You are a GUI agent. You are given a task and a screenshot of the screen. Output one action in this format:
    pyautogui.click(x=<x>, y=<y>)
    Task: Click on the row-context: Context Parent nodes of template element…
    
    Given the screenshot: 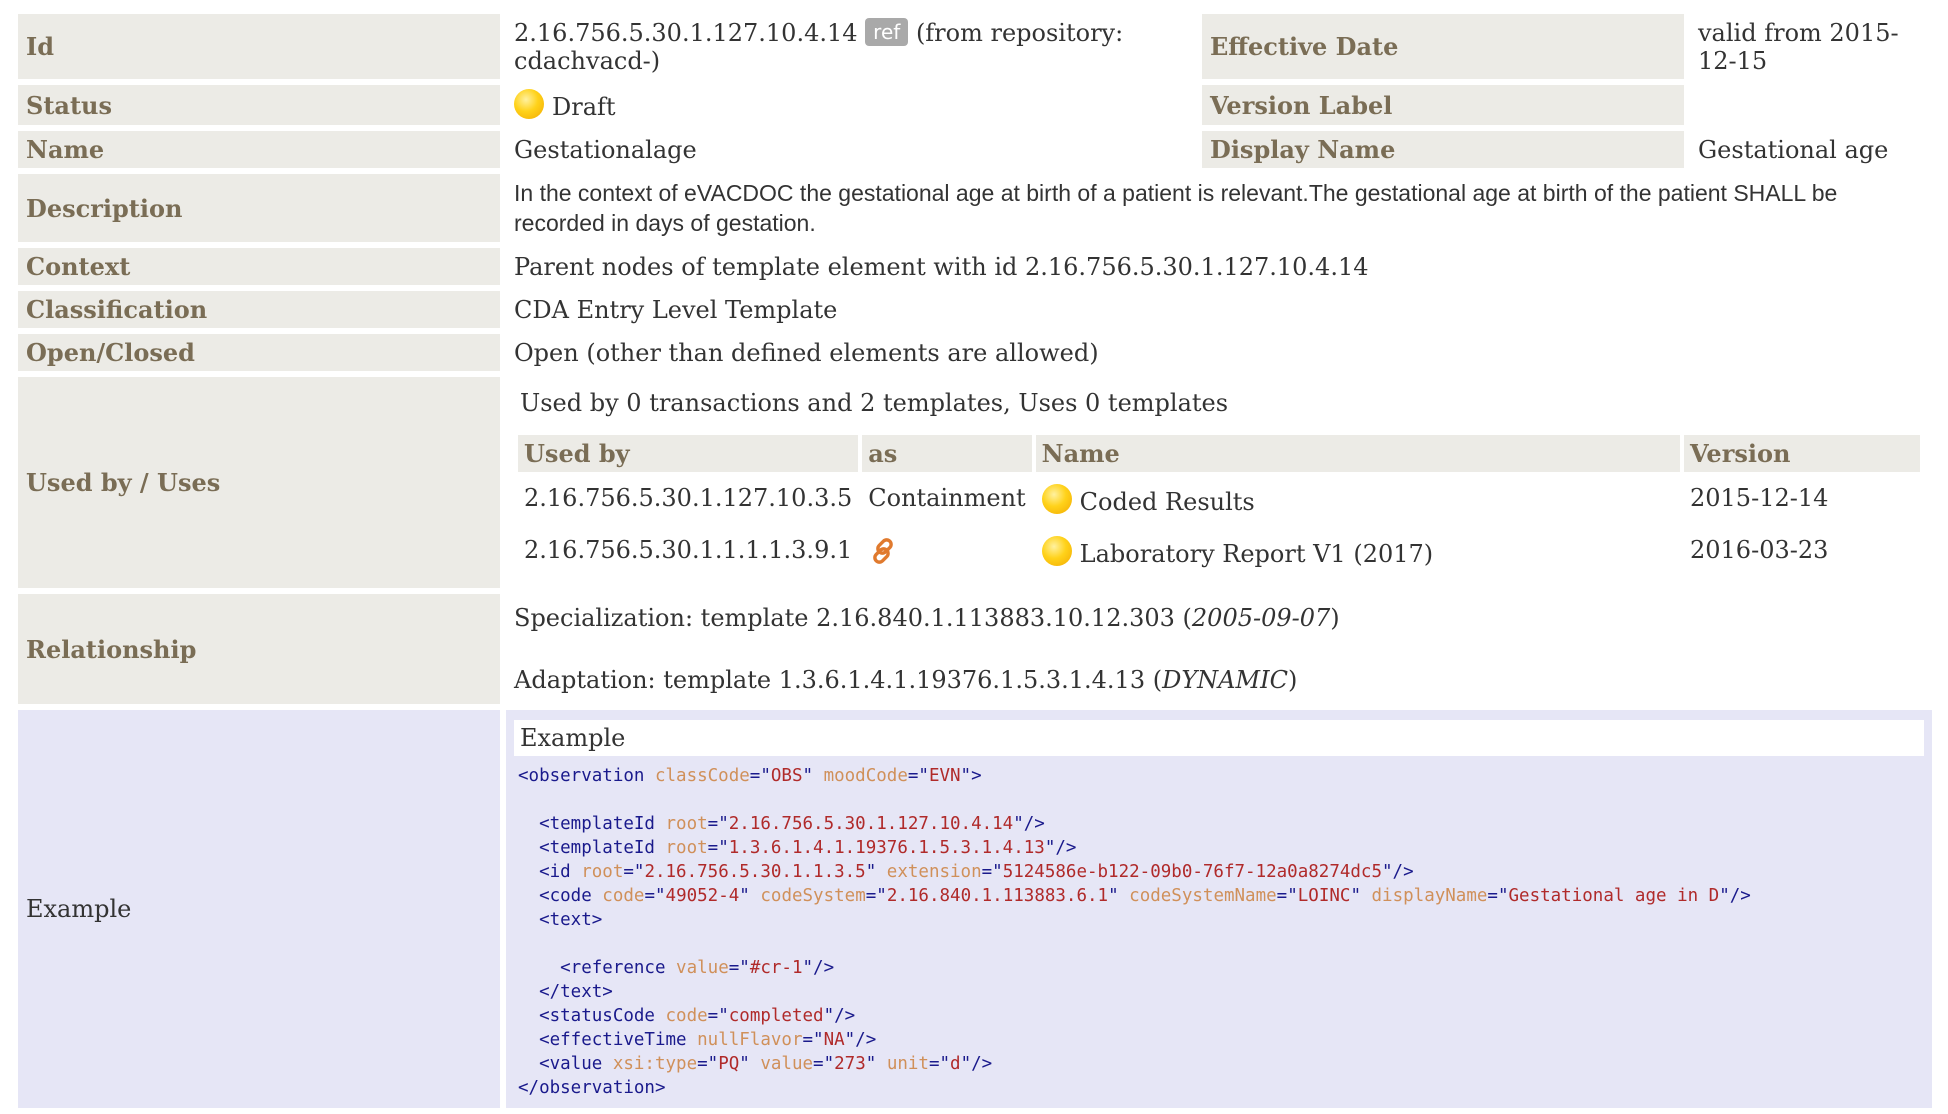 What is the action you would take?
    pyautogui.click(x=975, y=266)
    